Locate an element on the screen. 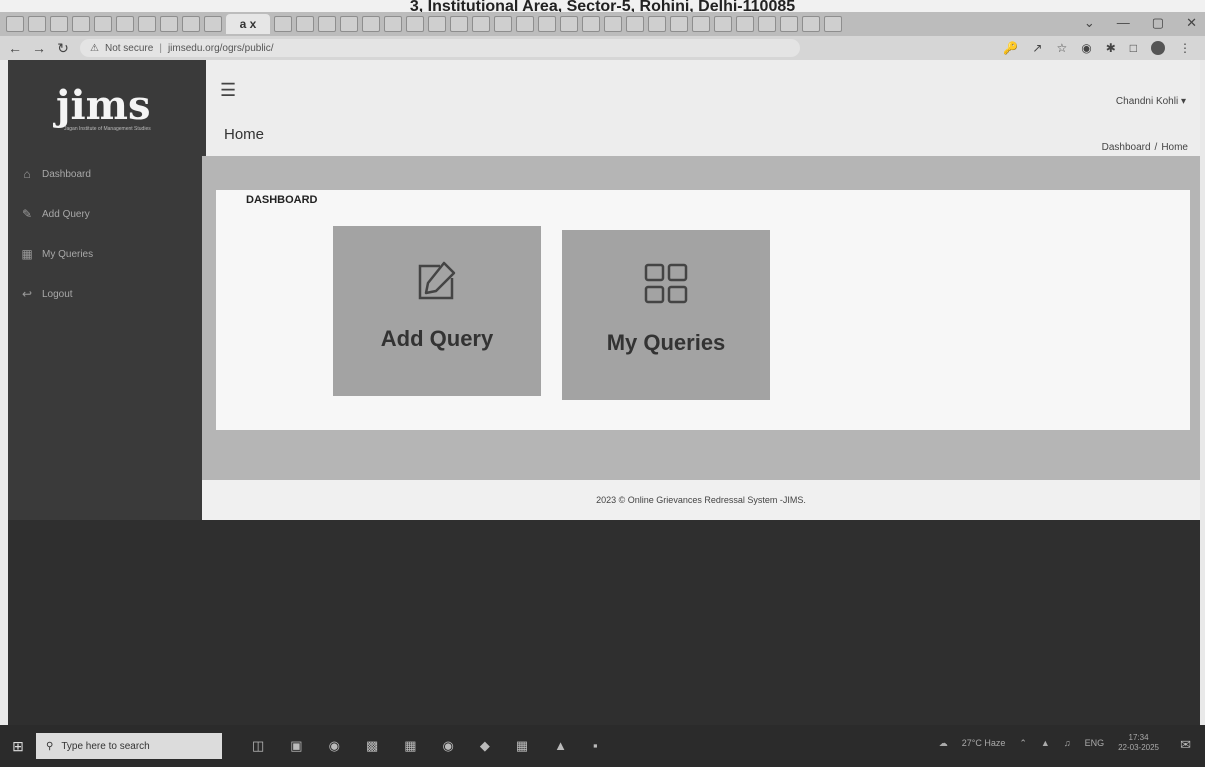 This screenshot has height=767, width=1205. sidepanel-icon: □ is located at coordinates (1133, 48).